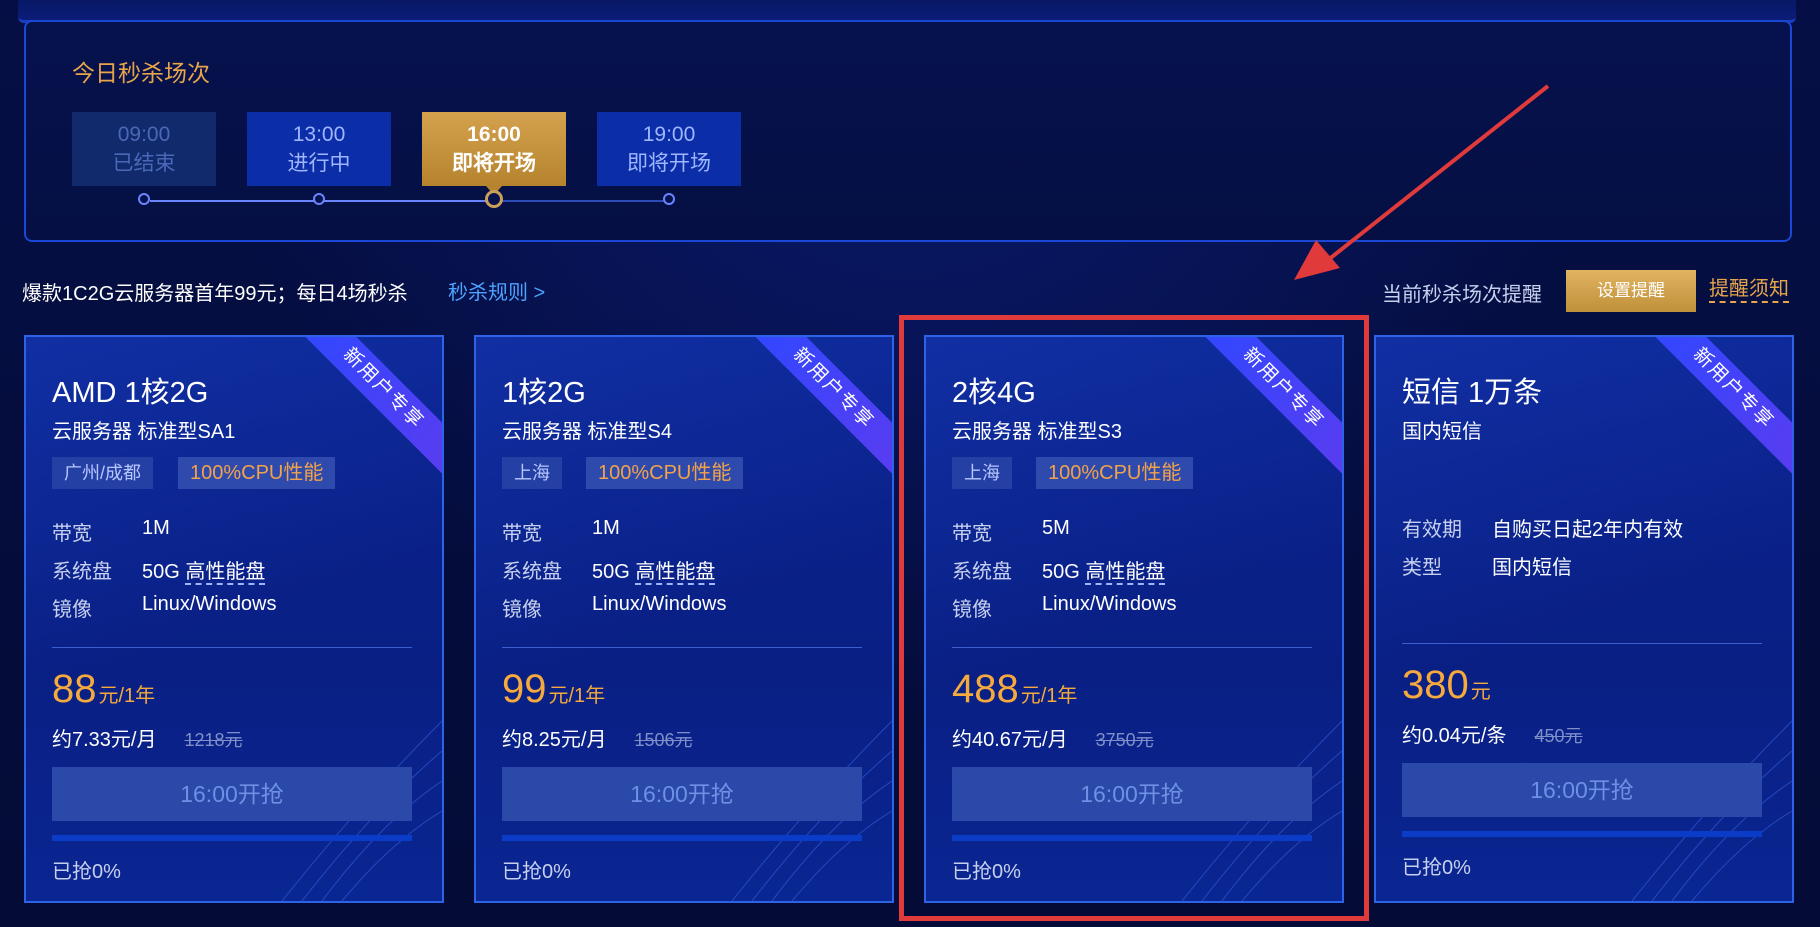  I want to click on promo-text: 爆款1C2G云服务器首年99元；每日4场秒杀, so click(215, 294).